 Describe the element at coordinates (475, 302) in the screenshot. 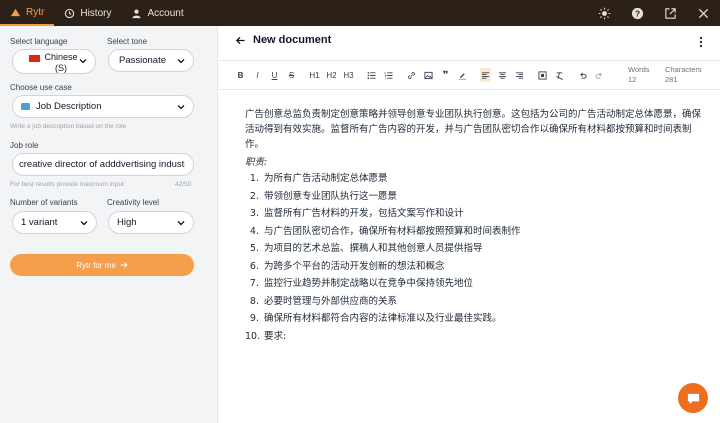

I see `list-item: 8. 必要时管理与外部供应商的关系` at that location.